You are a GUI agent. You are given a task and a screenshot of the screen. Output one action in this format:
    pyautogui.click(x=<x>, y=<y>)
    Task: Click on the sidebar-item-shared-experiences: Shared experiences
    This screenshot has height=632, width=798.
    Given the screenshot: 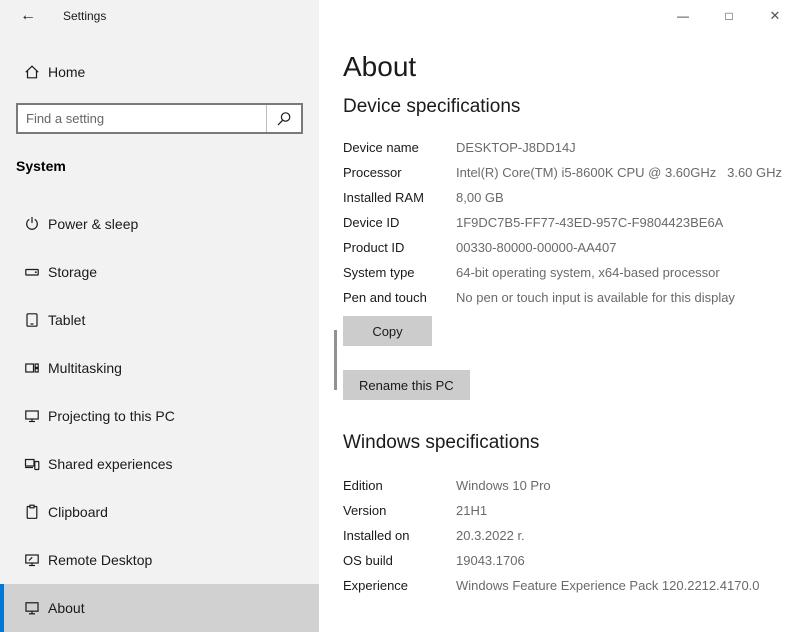 What is the action you would take?
    pyautogui.click(x=159, y=464)
    